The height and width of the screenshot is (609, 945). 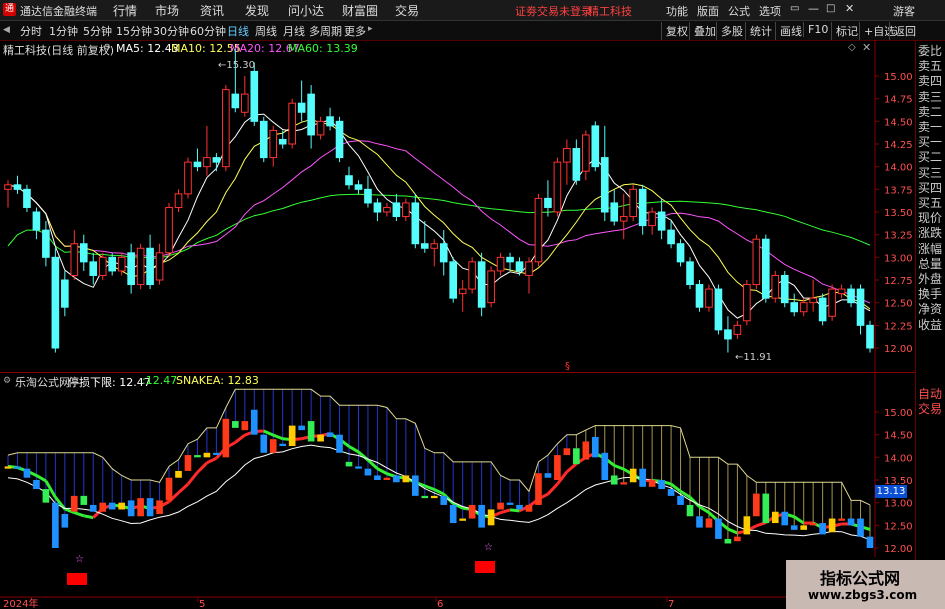 I want to click on quote-row-label: 买一, so click(x=930, y=142).